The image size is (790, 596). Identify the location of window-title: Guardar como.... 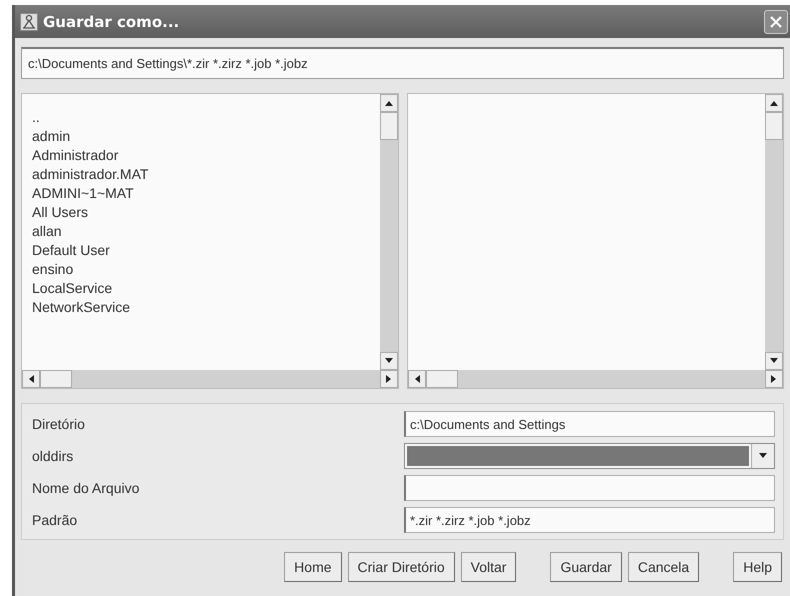
(111, 21).